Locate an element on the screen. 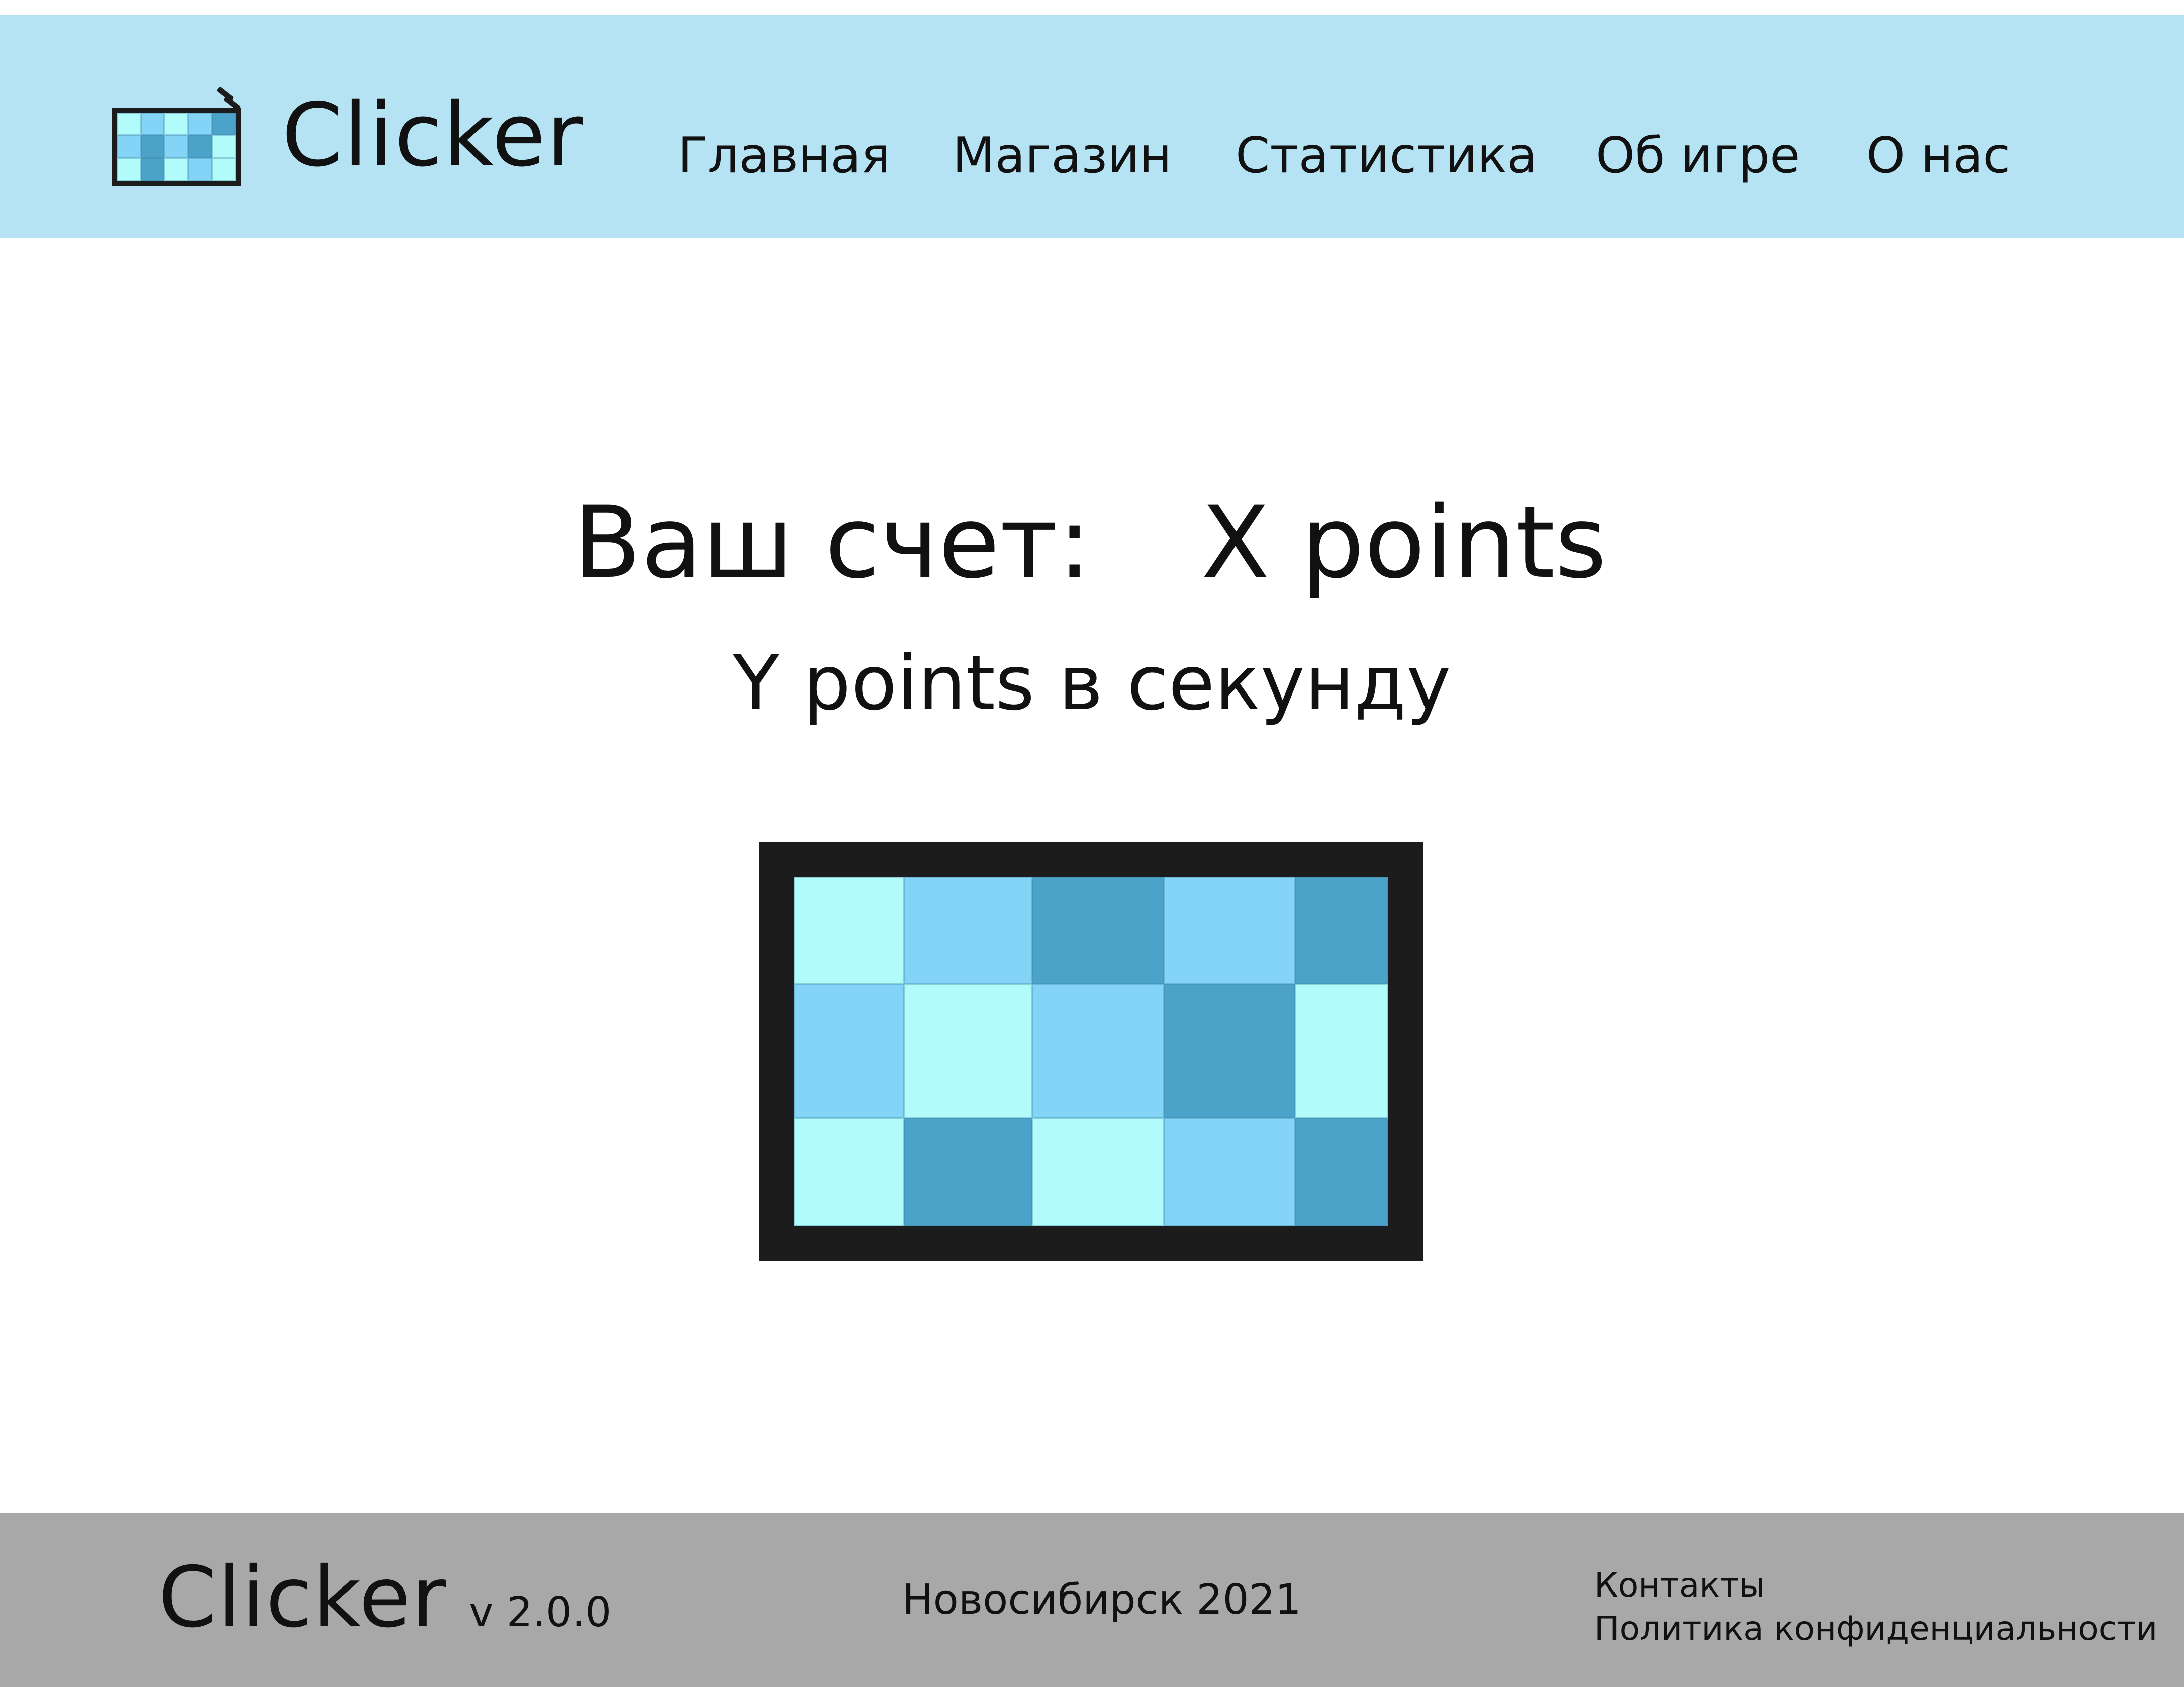 This screenshot has width=2184, height=1687. version-label: v 2.0.0 is located at coordinates (540, 1612).